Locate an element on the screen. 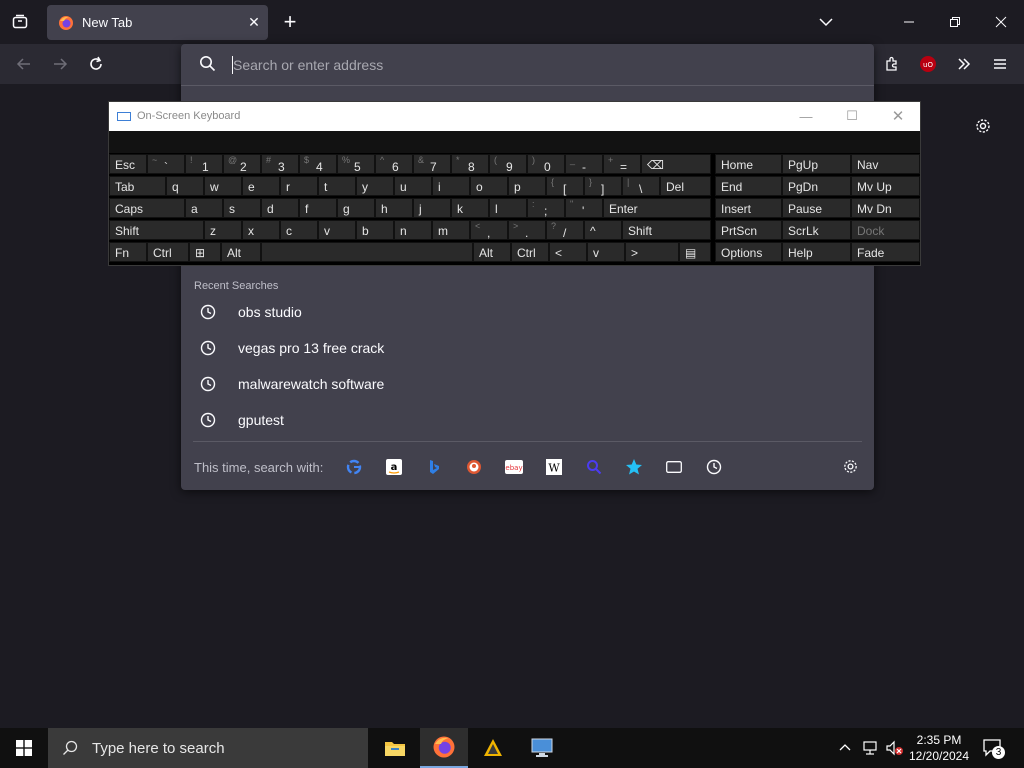  osk-key: y is located at coordinates (375, 186).